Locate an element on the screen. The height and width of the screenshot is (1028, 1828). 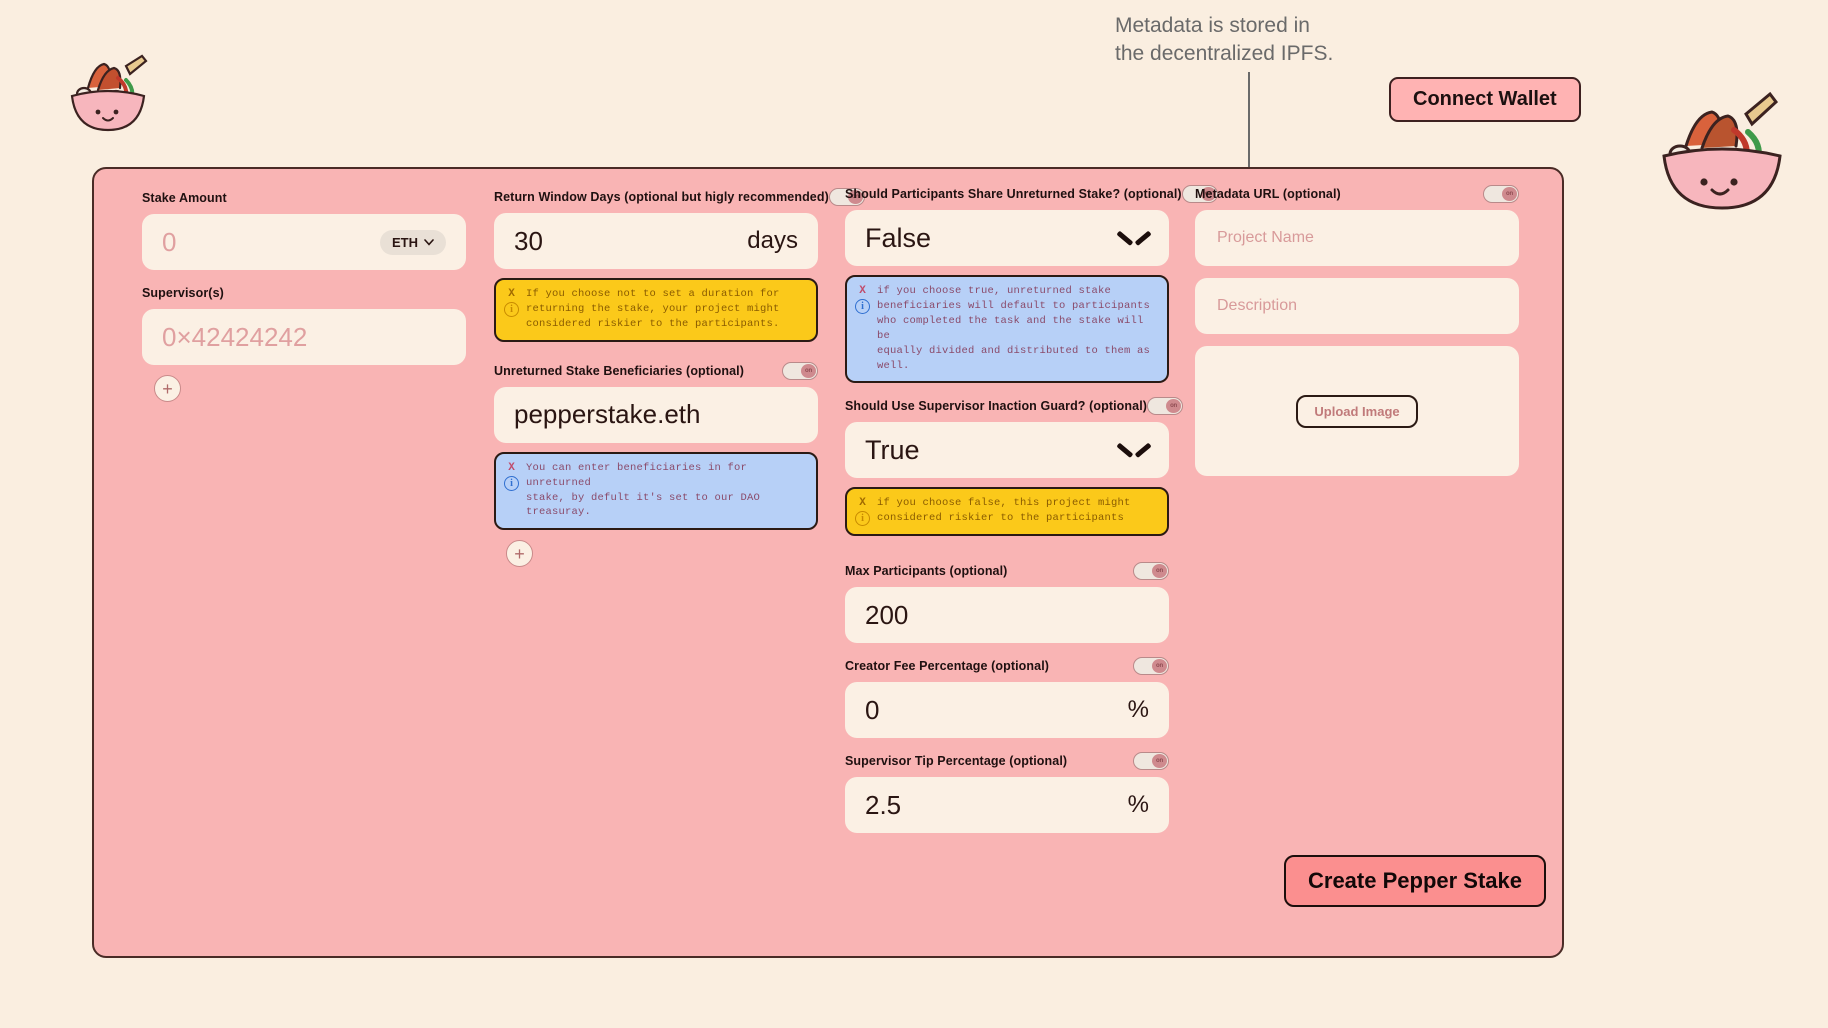
stake-amount-input: 0 ETH is located at coordinates (304, 242).